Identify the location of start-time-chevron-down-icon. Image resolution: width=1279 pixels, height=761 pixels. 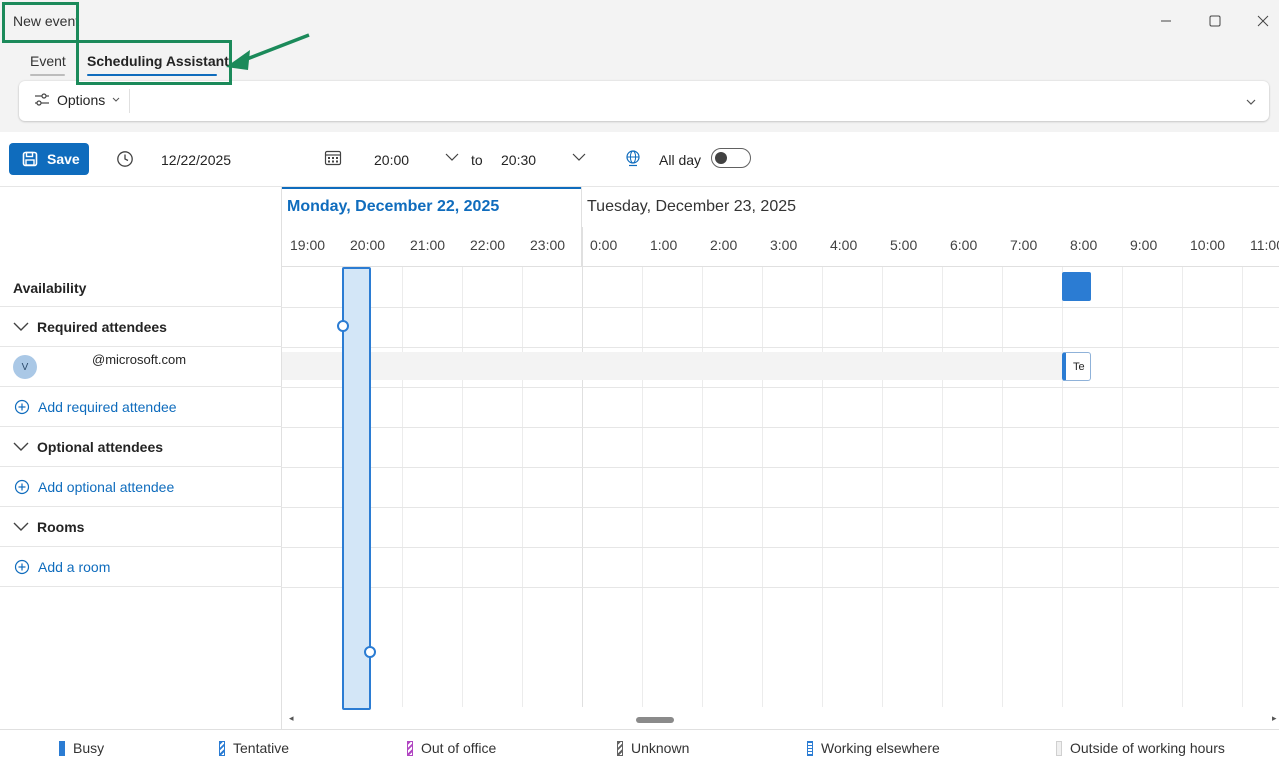
(452, 157).